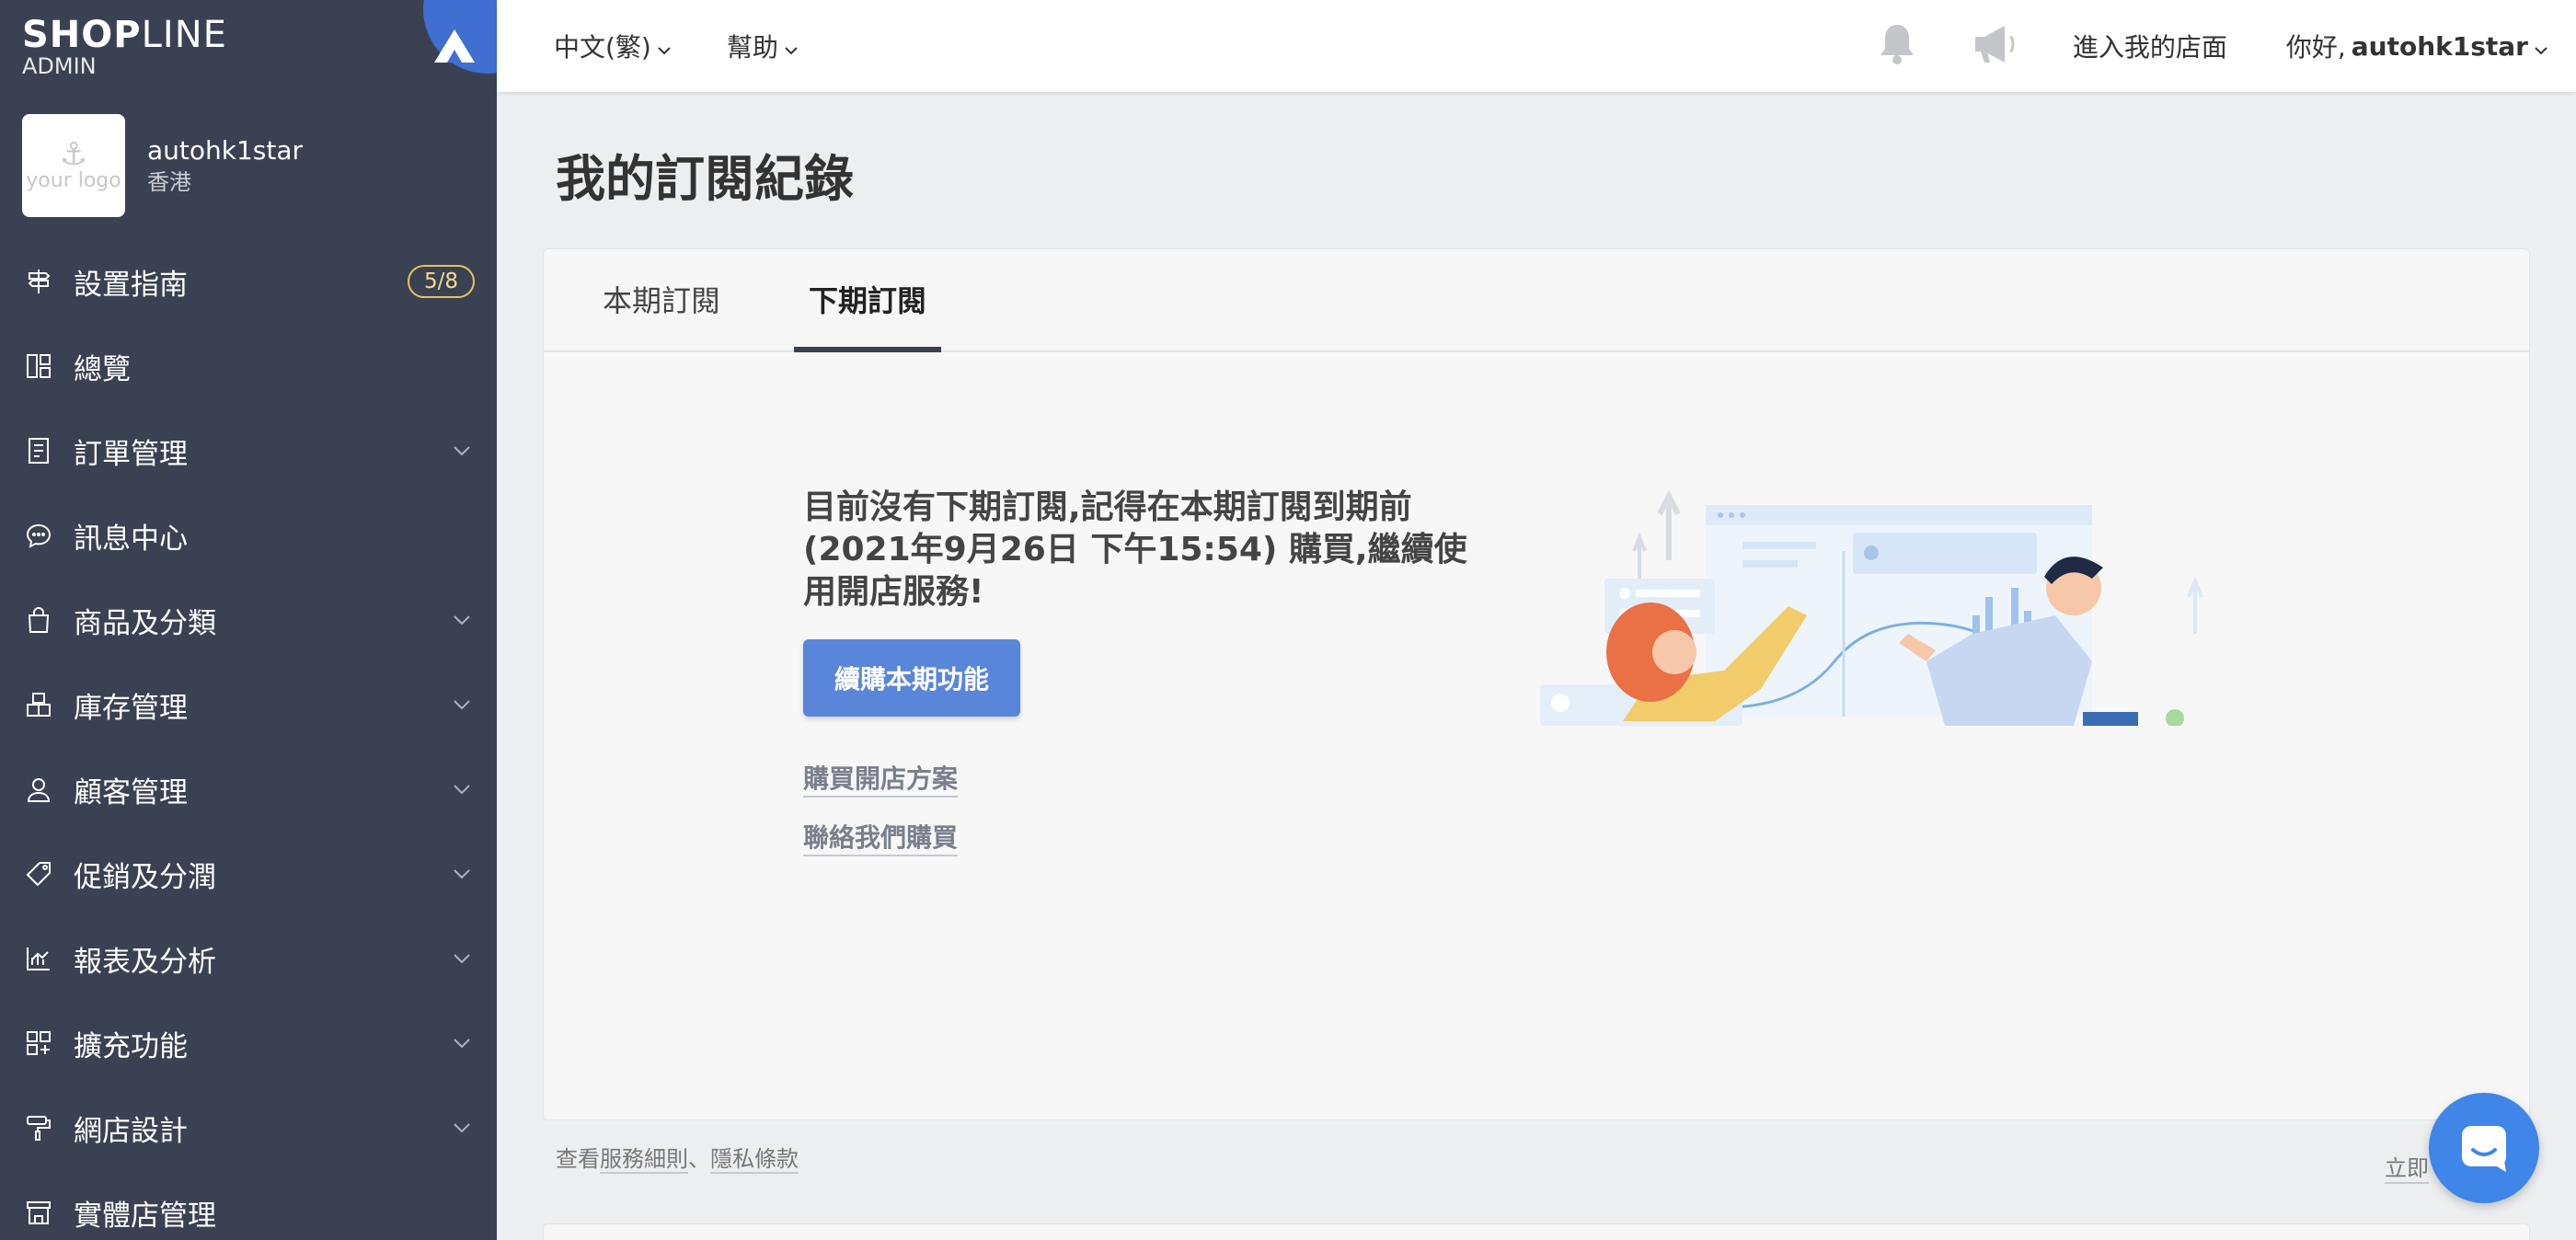 The width and height of the screenshot is (2576, 1240). What do you see at coordinates (73, 154) in the screenshot?
I see `anchor-icon: ⚓` at bounding box center [73, 154].